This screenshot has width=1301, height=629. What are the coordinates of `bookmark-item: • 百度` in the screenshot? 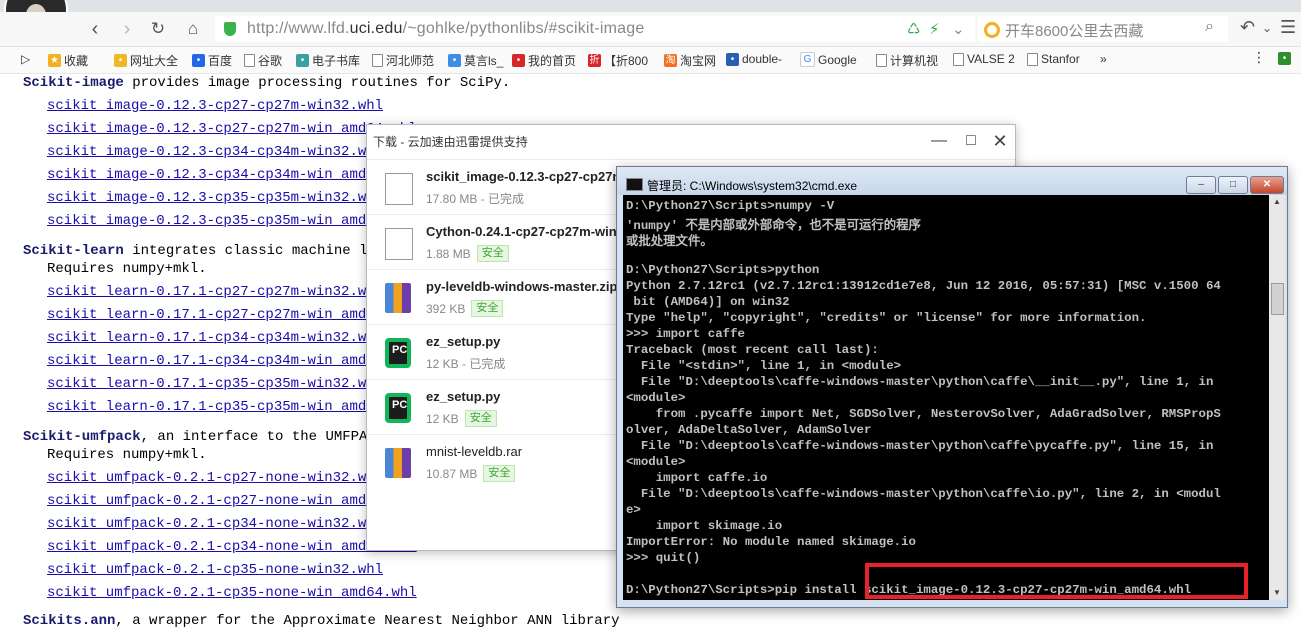 It's located at (212, 60).